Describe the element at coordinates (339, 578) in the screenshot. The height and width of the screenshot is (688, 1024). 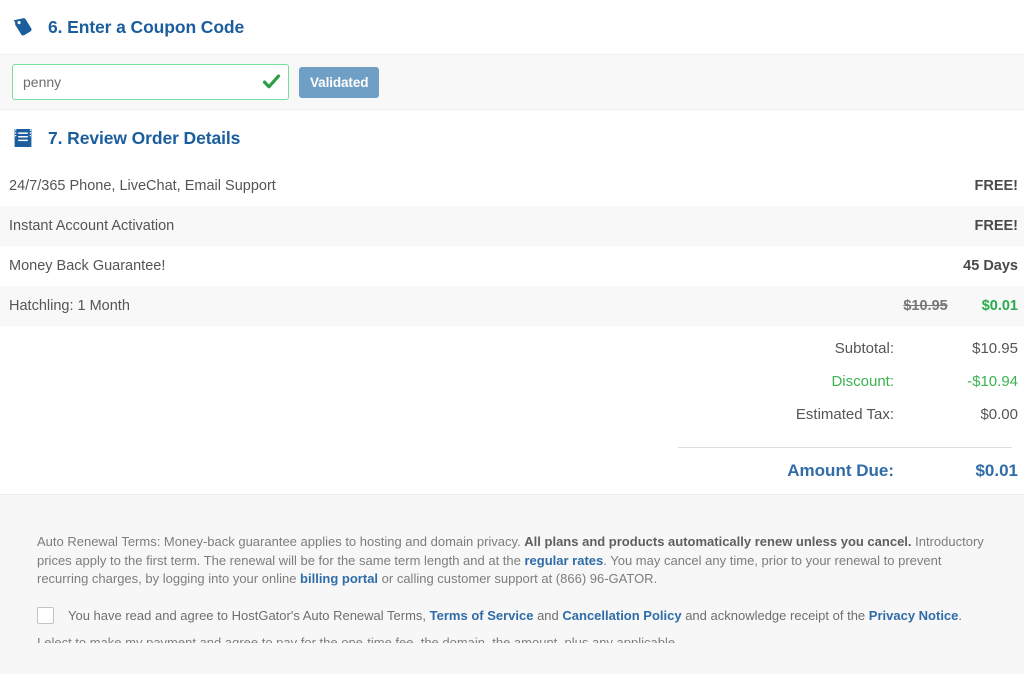
I see `billing-portal-link: billing portal` at that location.